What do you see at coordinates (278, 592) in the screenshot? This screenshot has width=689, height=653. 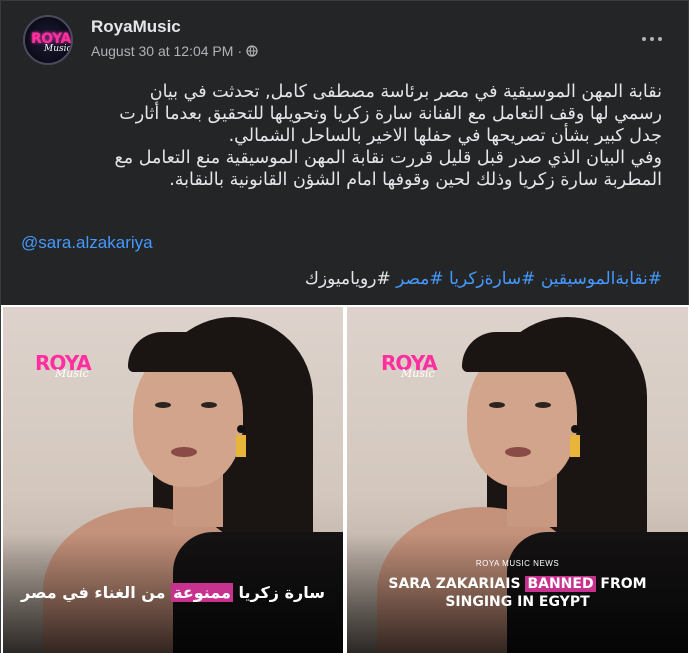 I see `caption-part: سارة زكريا` at bounding box center [278, 592].